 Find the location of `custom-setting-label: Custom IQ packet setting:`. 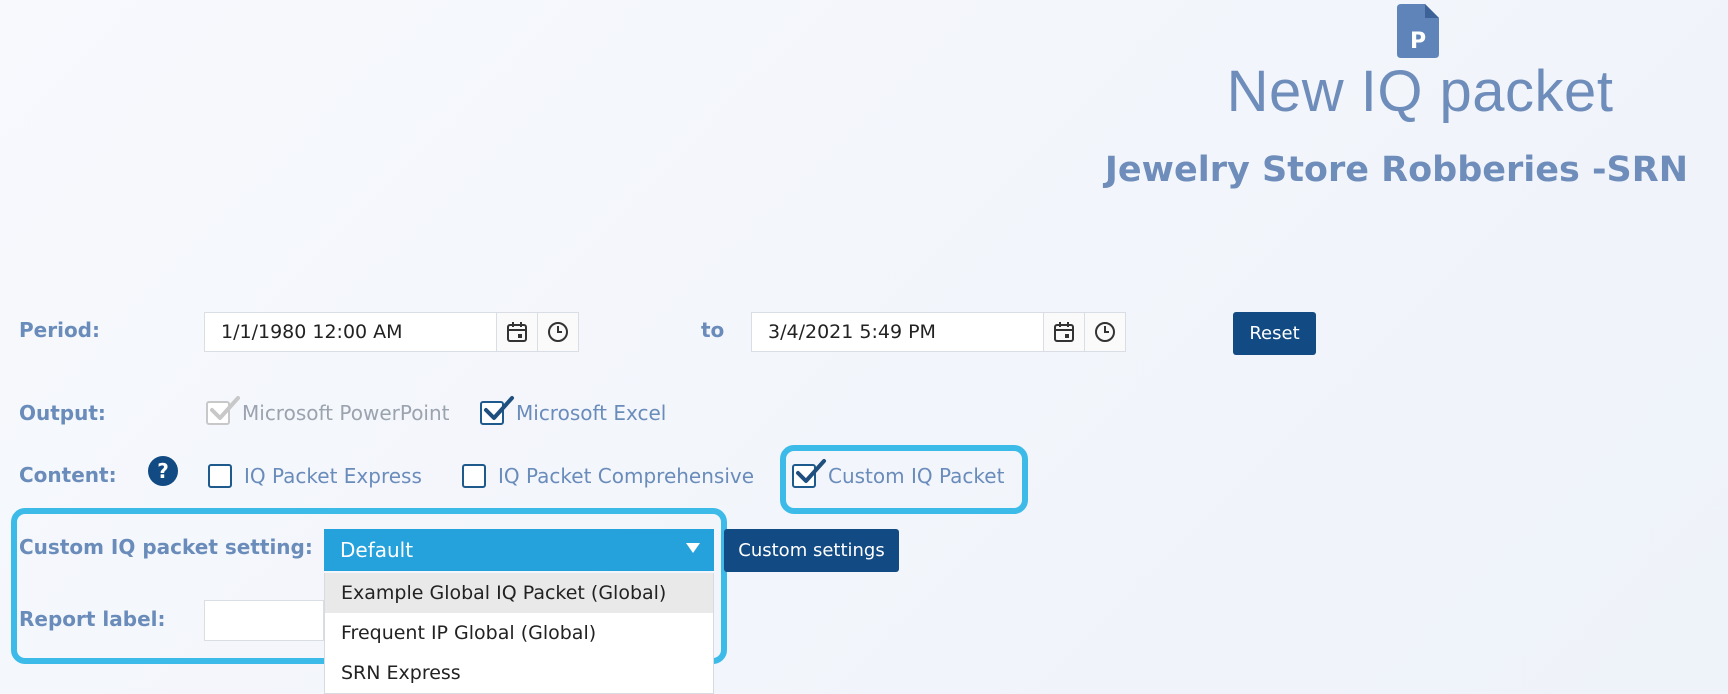

custom-setting-label: Custom IQ packet setting: is located at coordinates (166, 547).